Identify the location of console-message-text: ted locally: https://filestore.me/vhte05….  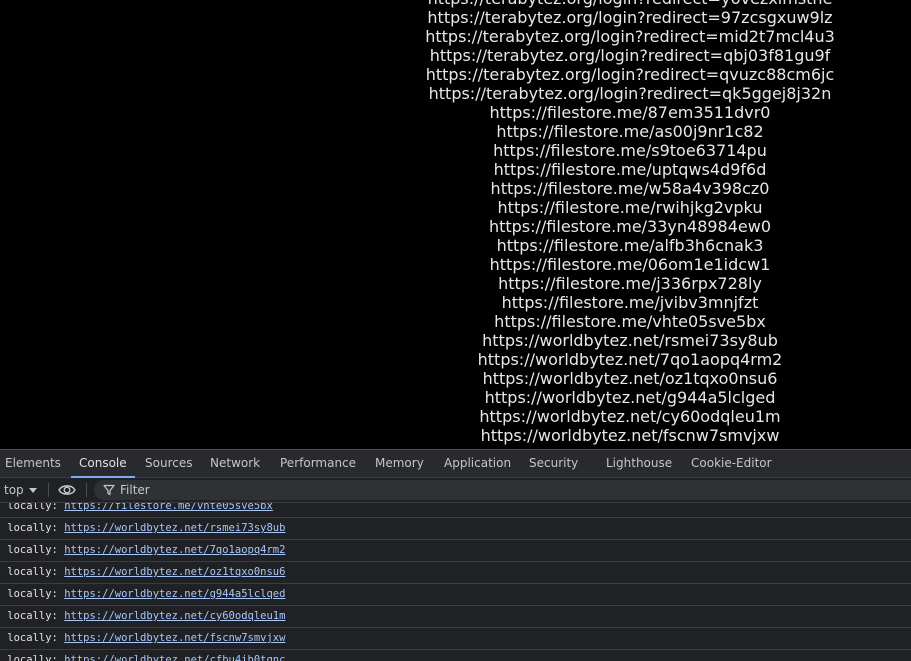
(136, 510).